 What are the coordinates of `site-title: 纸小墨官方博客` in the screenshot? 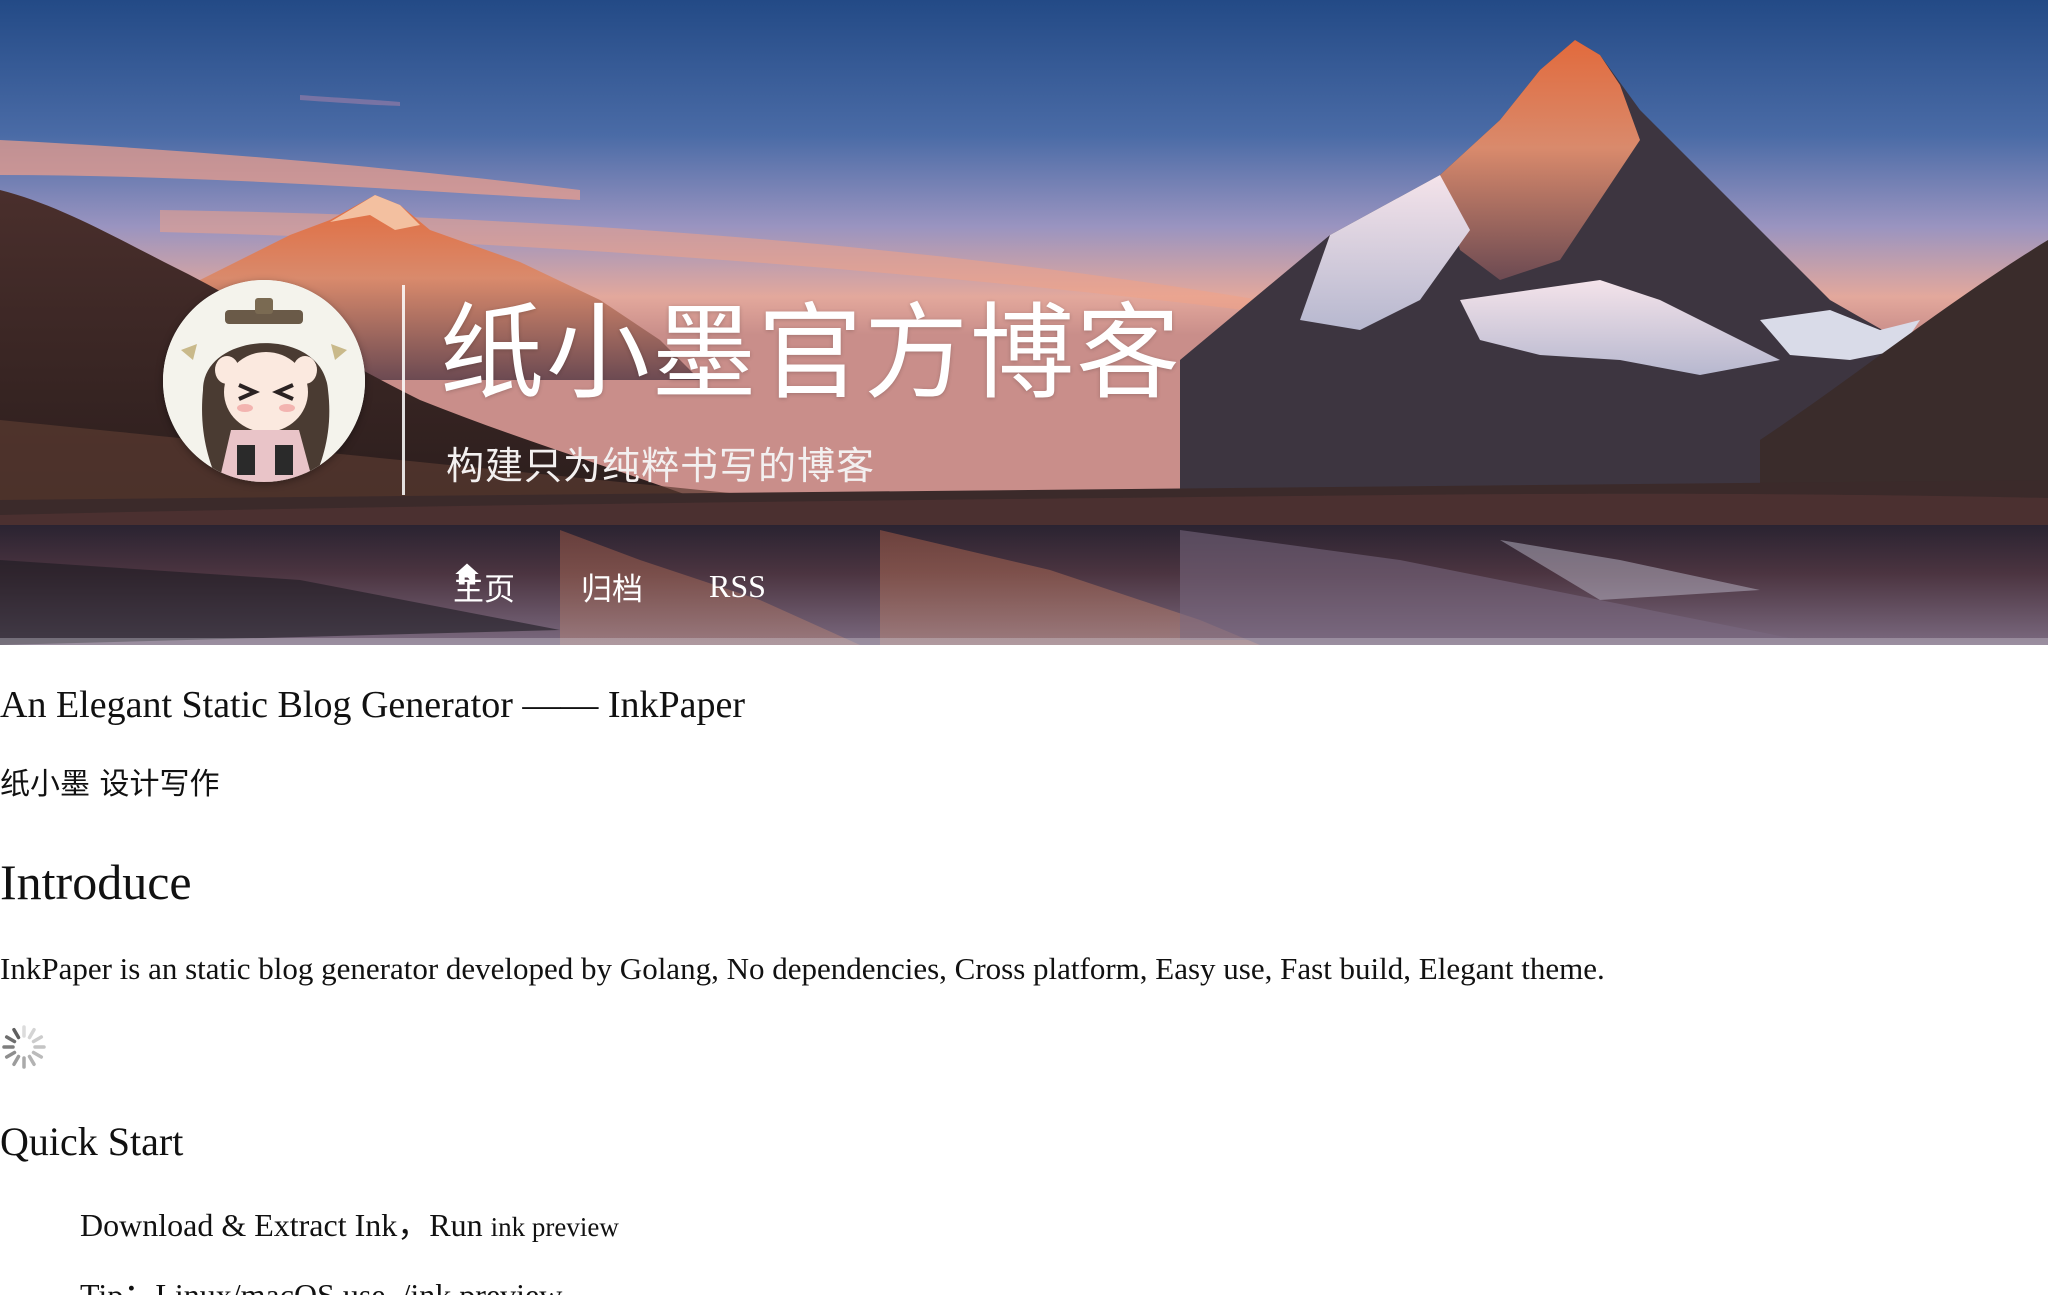 It's located at (811, 353).